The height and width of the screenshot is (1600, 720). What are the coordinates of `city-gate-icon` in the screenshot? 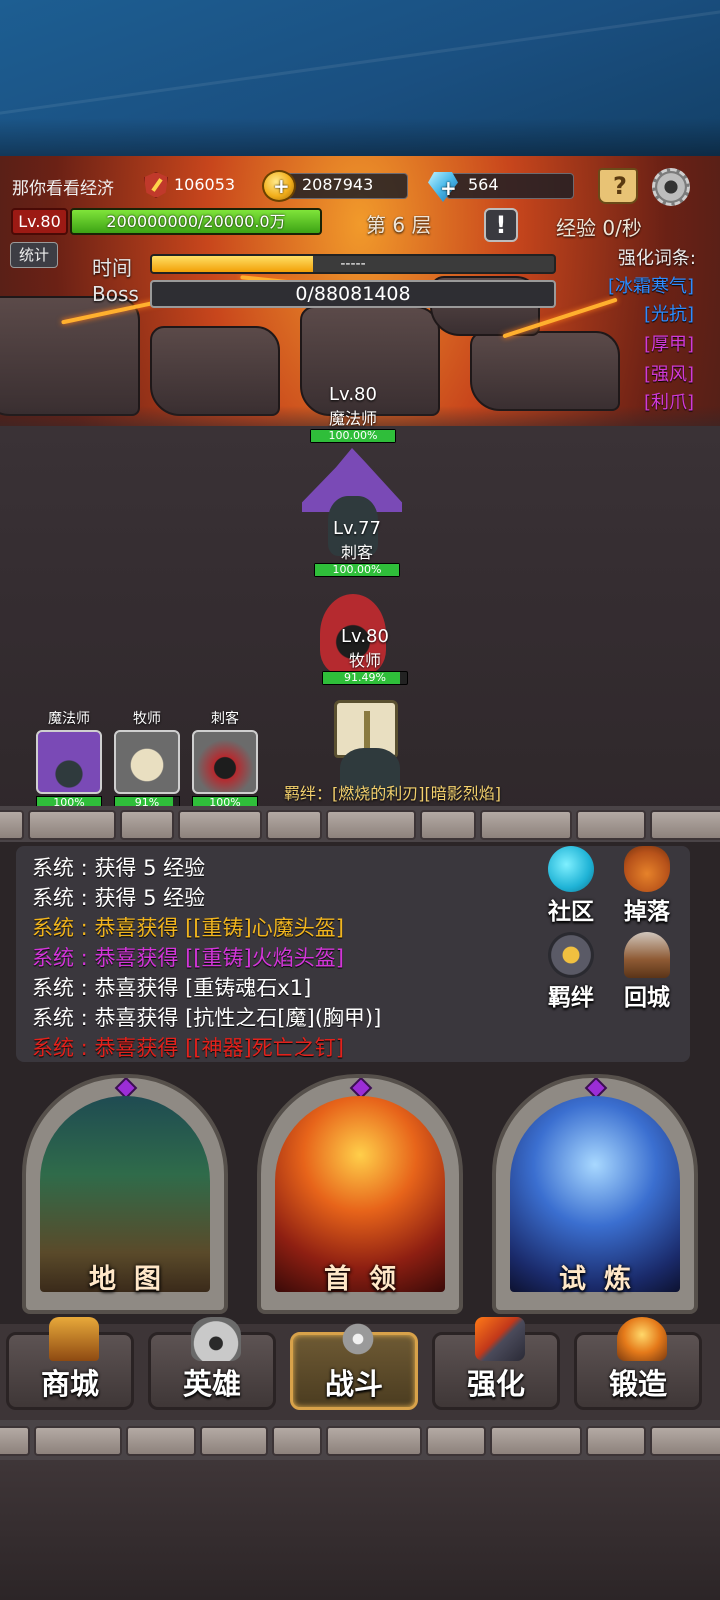 It's located at (647, 955).